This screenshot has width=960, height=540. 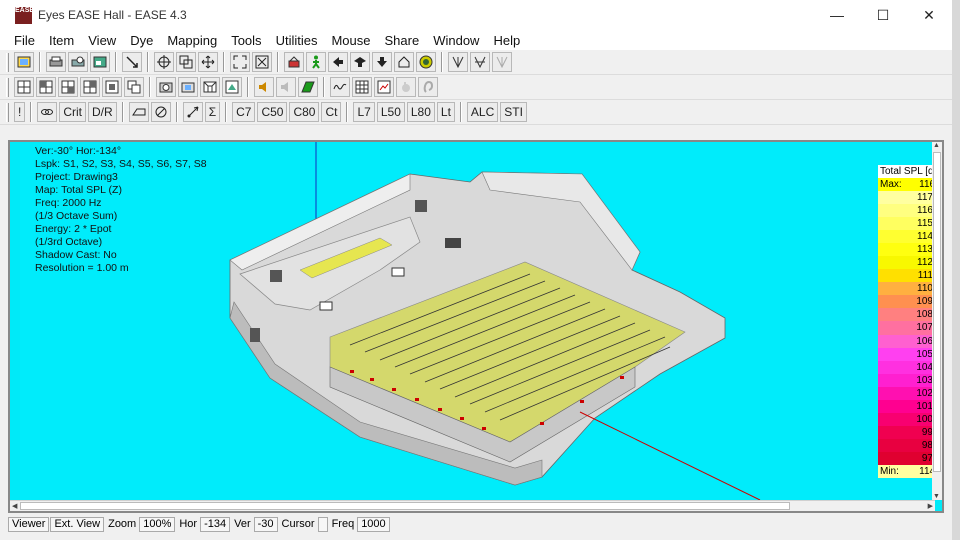 I want to click on view-grid-right-icon, so click(x=68, y=87).